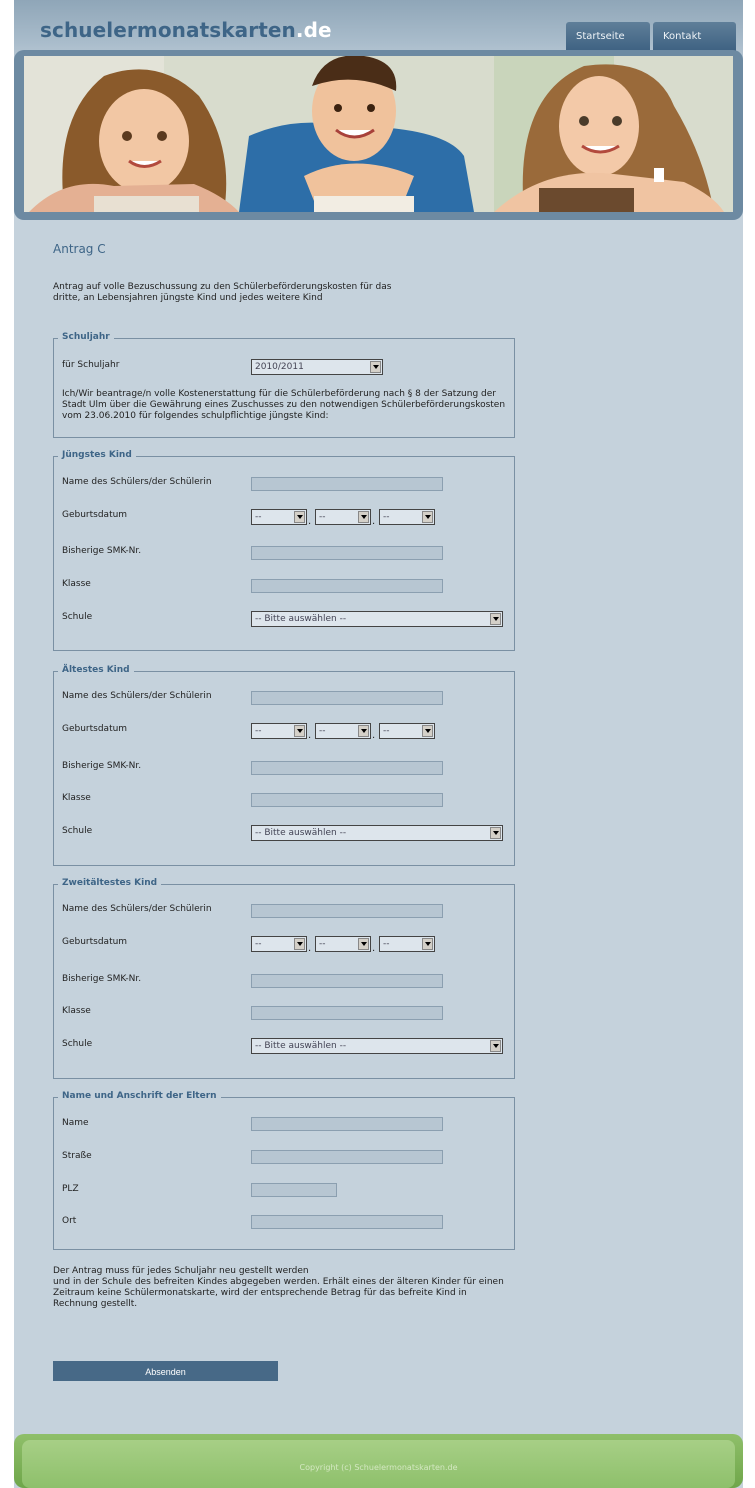  Describe the element at coordinates (608, 36) in the screenshot. I see `nav-startseite: Startseite` at that location.